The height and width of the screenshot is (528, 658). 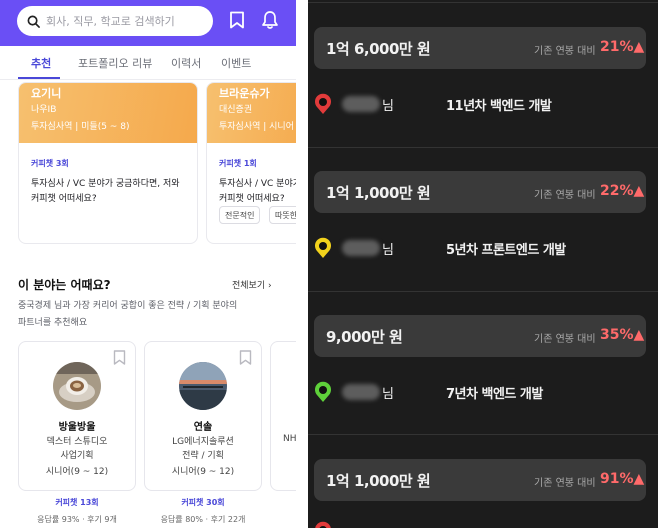 I want to click on increase-percent: 21%▲, so click(x=622, y=47).